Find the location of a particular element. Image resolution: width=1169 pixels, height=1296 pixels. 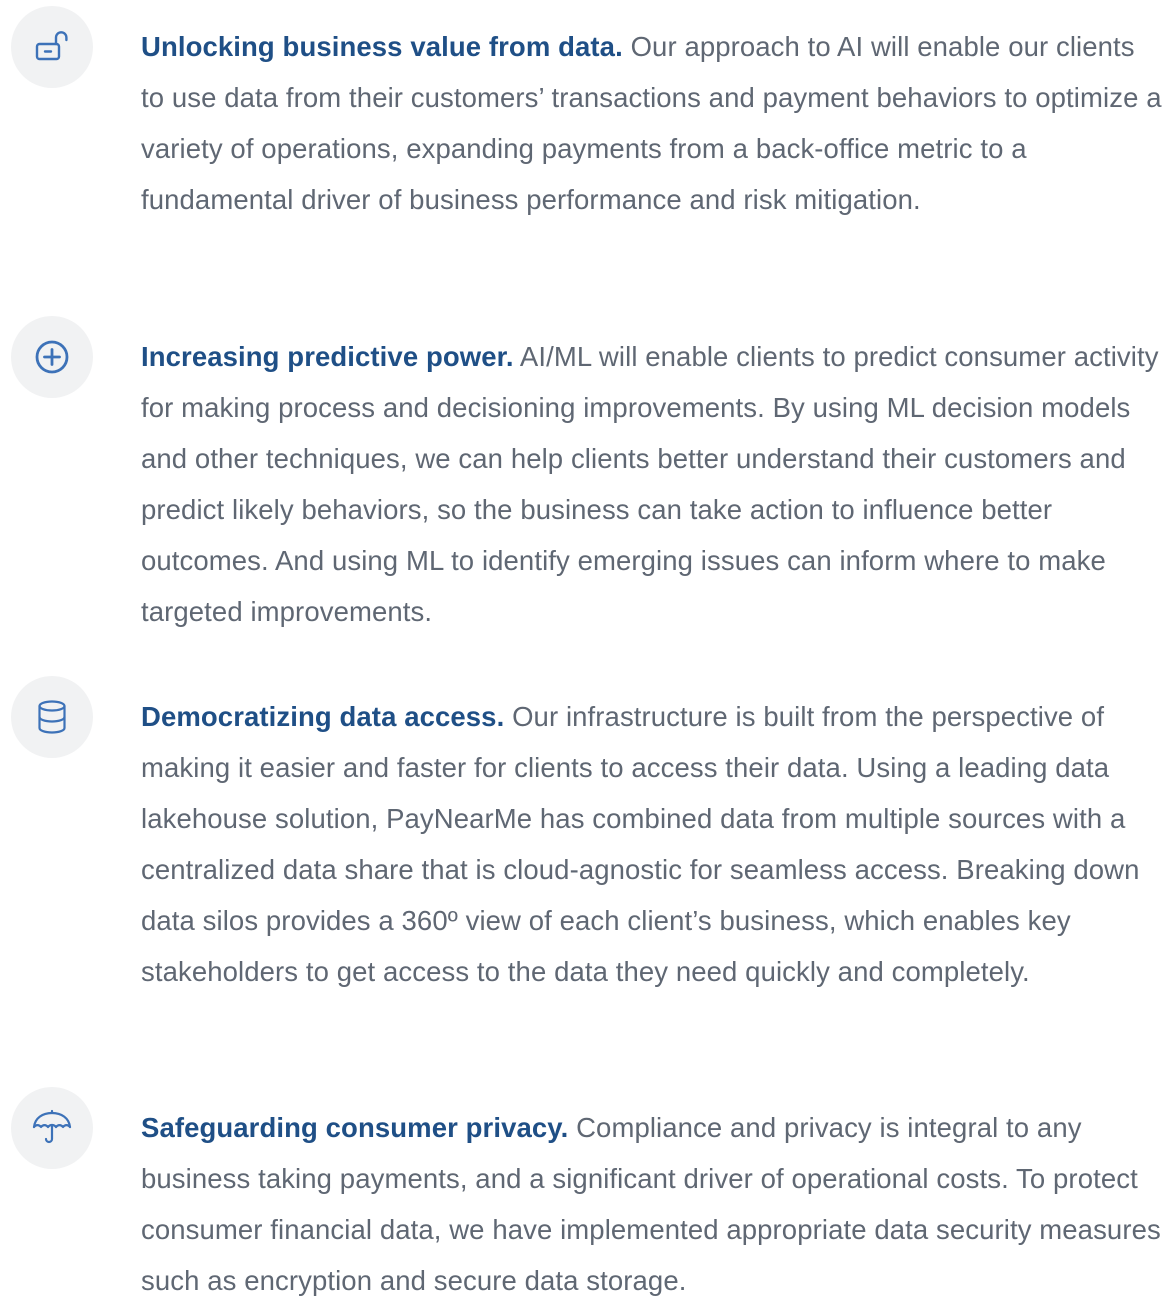

feature-title: Increasing predictive power. is located at coordinates (327, 356).